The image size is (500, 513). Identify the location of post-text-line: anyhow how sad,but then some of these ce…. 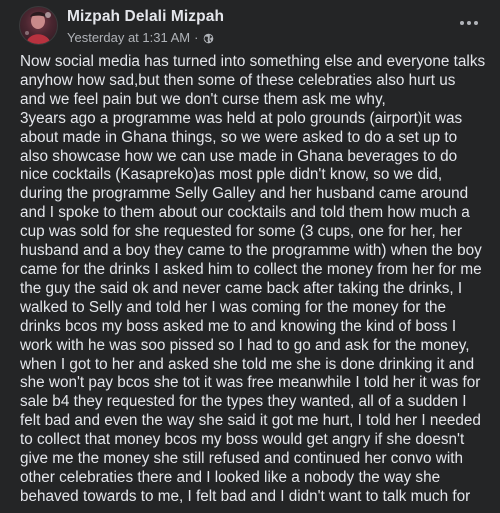
(238, 80).